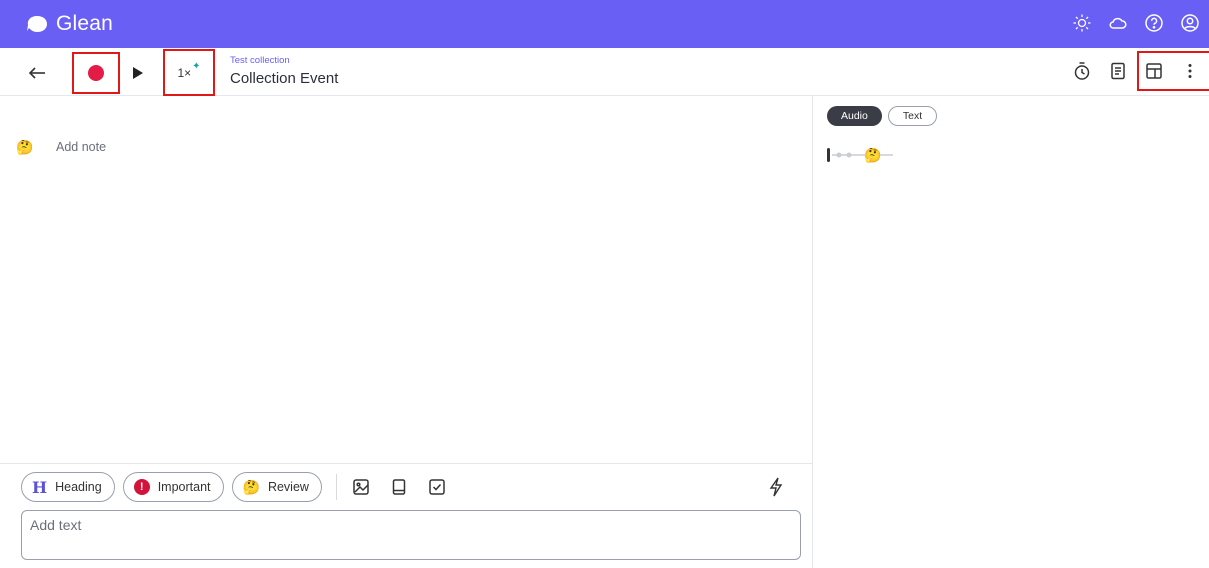 Image resolution: width=1209 pixels, height=568 pixels. Describe the element at coordinates (1118, 71) in the screenshot. I see `document-icon` at that location.